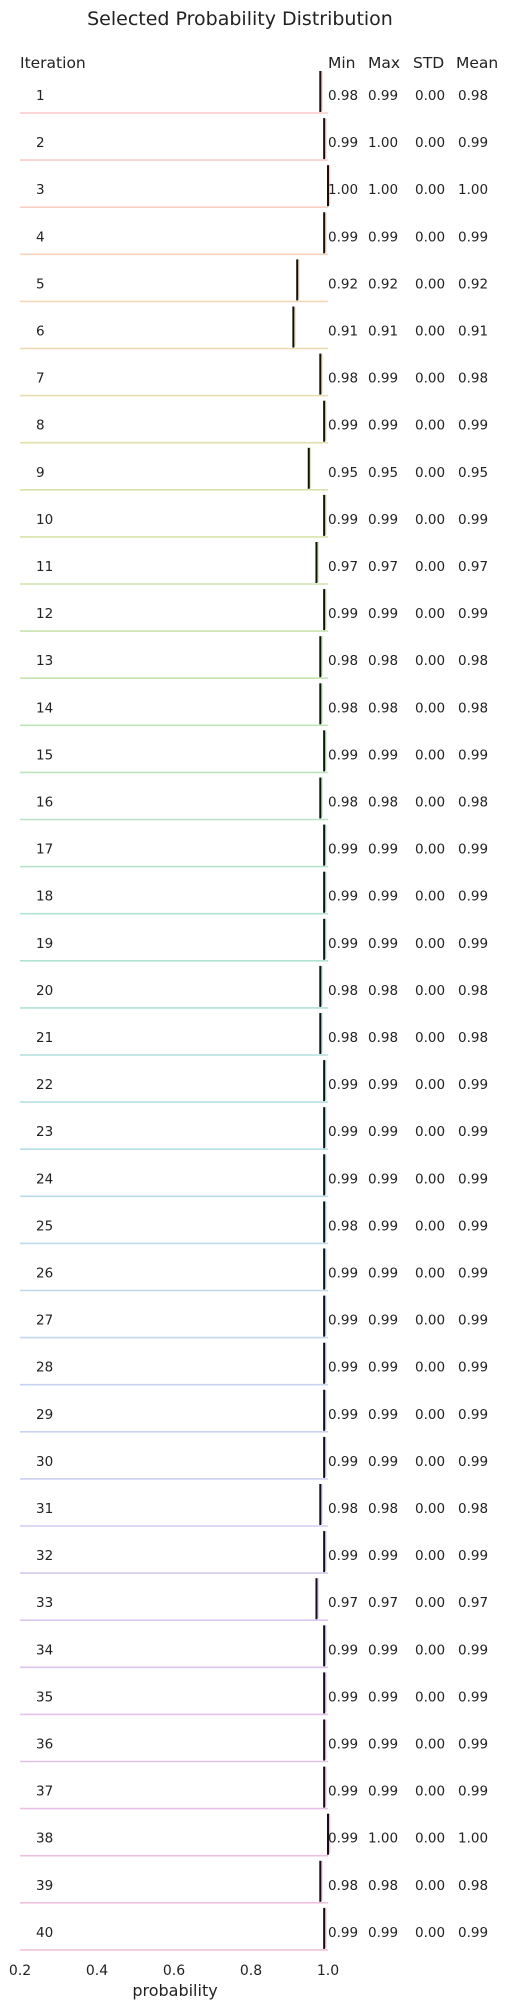 The image size is (514, 2010). I want to click on iteration-label: 36, so click(44, 1745).